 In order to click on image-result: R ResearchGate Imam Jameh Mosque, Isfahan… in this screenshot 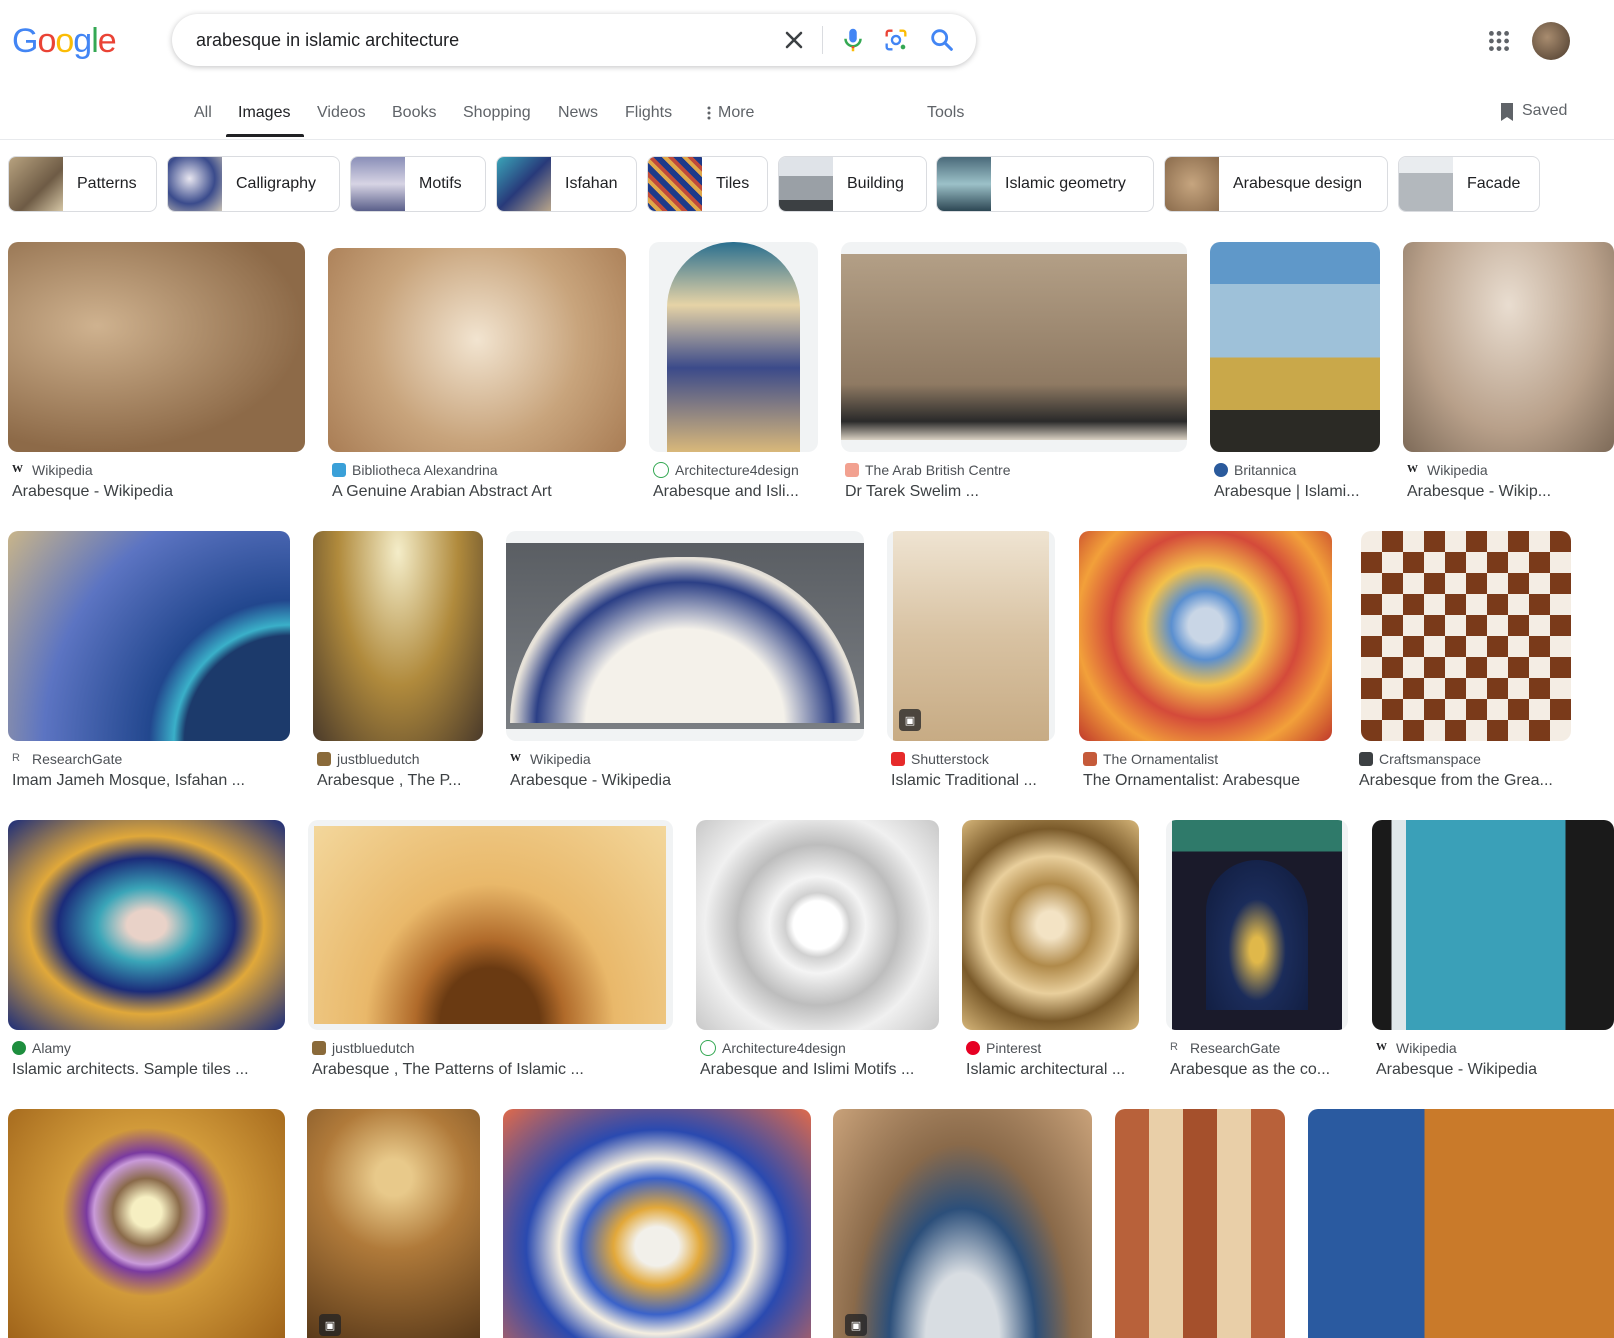, I will do `click(149, 666)`.